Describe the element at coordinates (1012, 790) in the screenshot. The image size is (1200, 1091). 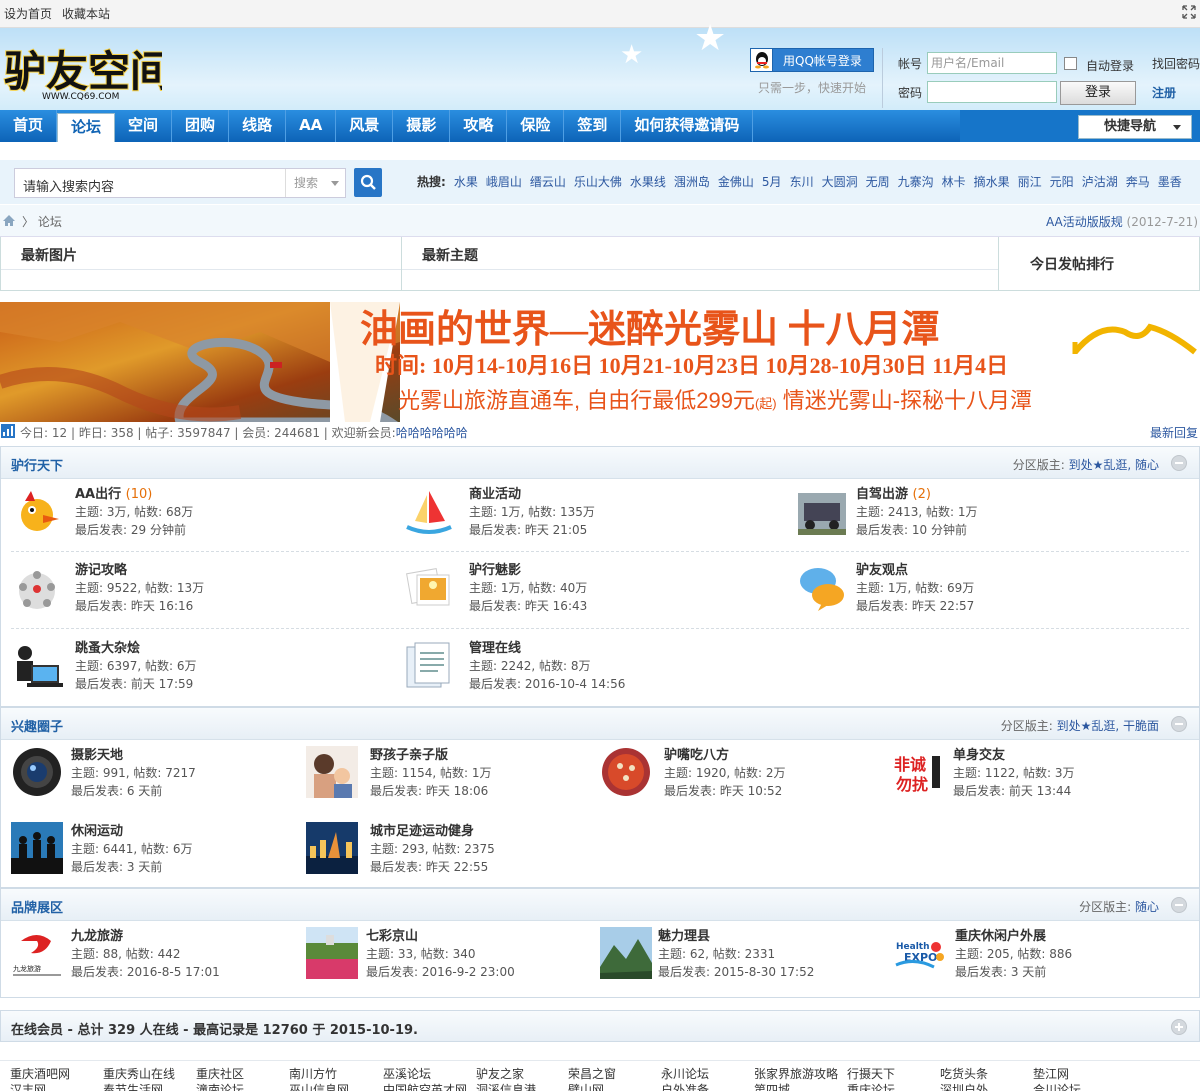
I see `forum-last-post: 最后发表: 前天 13:44` at that location.